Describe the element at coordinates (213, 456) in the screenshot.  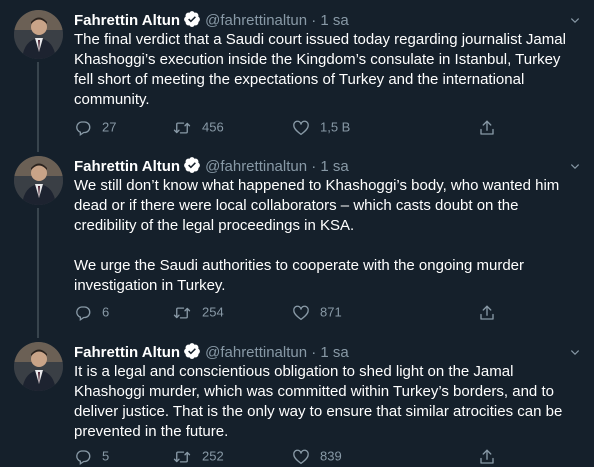
I see `retweet-count: 252` at that location.